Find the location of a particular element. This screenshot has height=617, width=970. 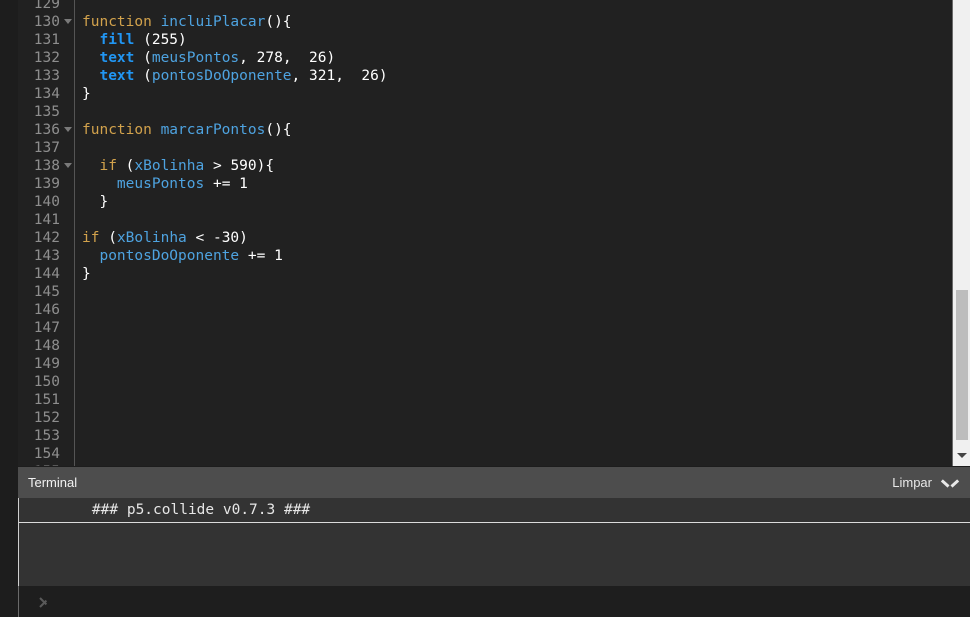

code-token: < -30) is located at coordinates (217, 238).